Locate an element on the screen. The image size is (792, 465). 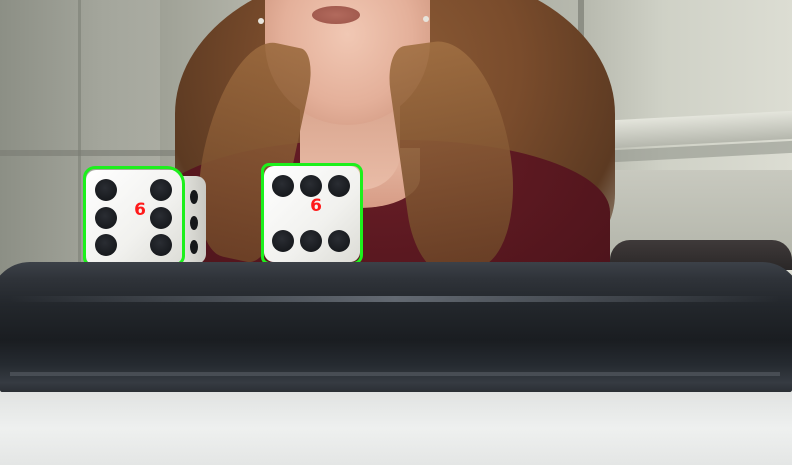
earring-left is located at coordinates (261, 21).